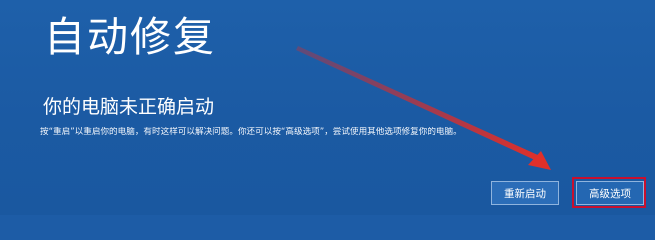 The image size is (655, 240). I want to click on restart-button: 重新启动, so click(525, 193).